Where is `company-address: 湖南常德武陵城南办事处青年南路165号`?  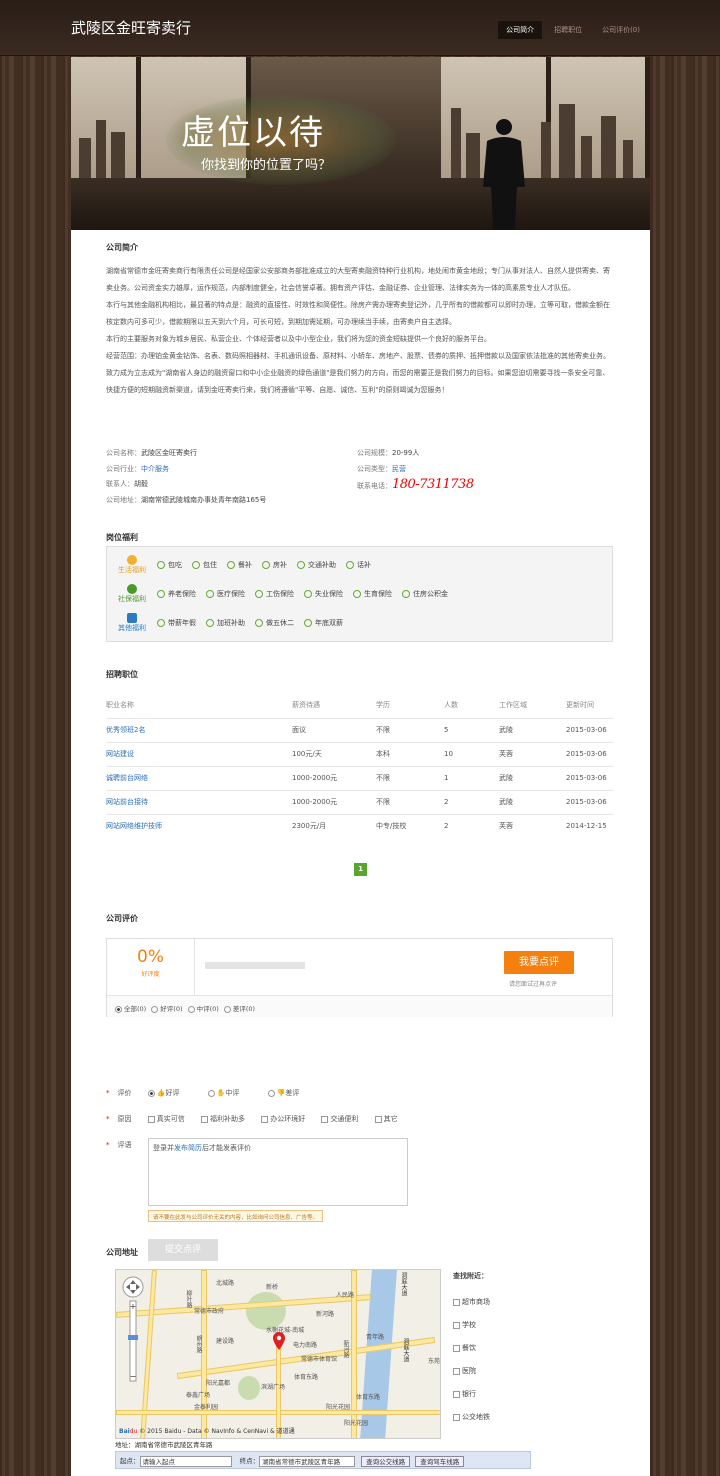 company-address: 湖南常德武陵城南办事处青年南路165号 is located at coordinates (204, 499).